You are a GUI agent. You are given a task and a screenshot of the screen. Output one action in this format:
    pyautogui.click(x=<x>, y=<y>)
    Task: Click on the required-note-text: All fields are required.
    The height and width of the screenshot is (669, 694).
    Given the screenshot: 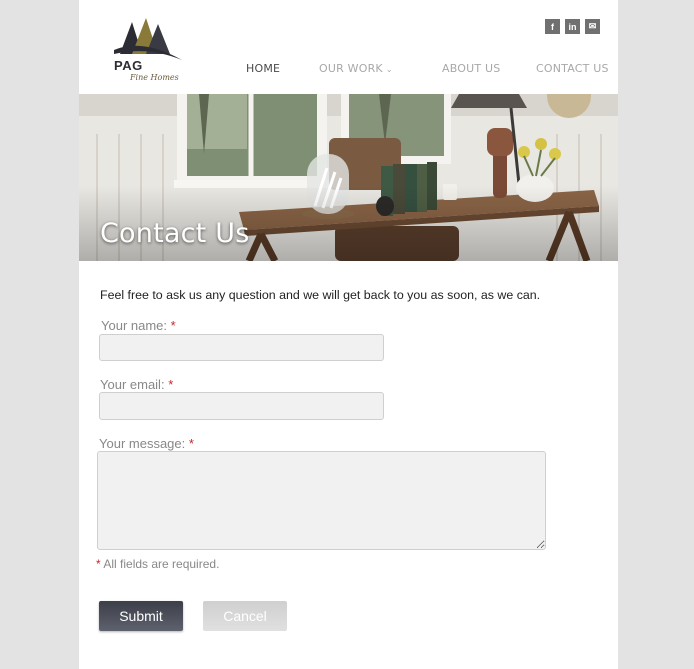 What is the action you would take?
    pyautogui.click(x=161, y=564)
    